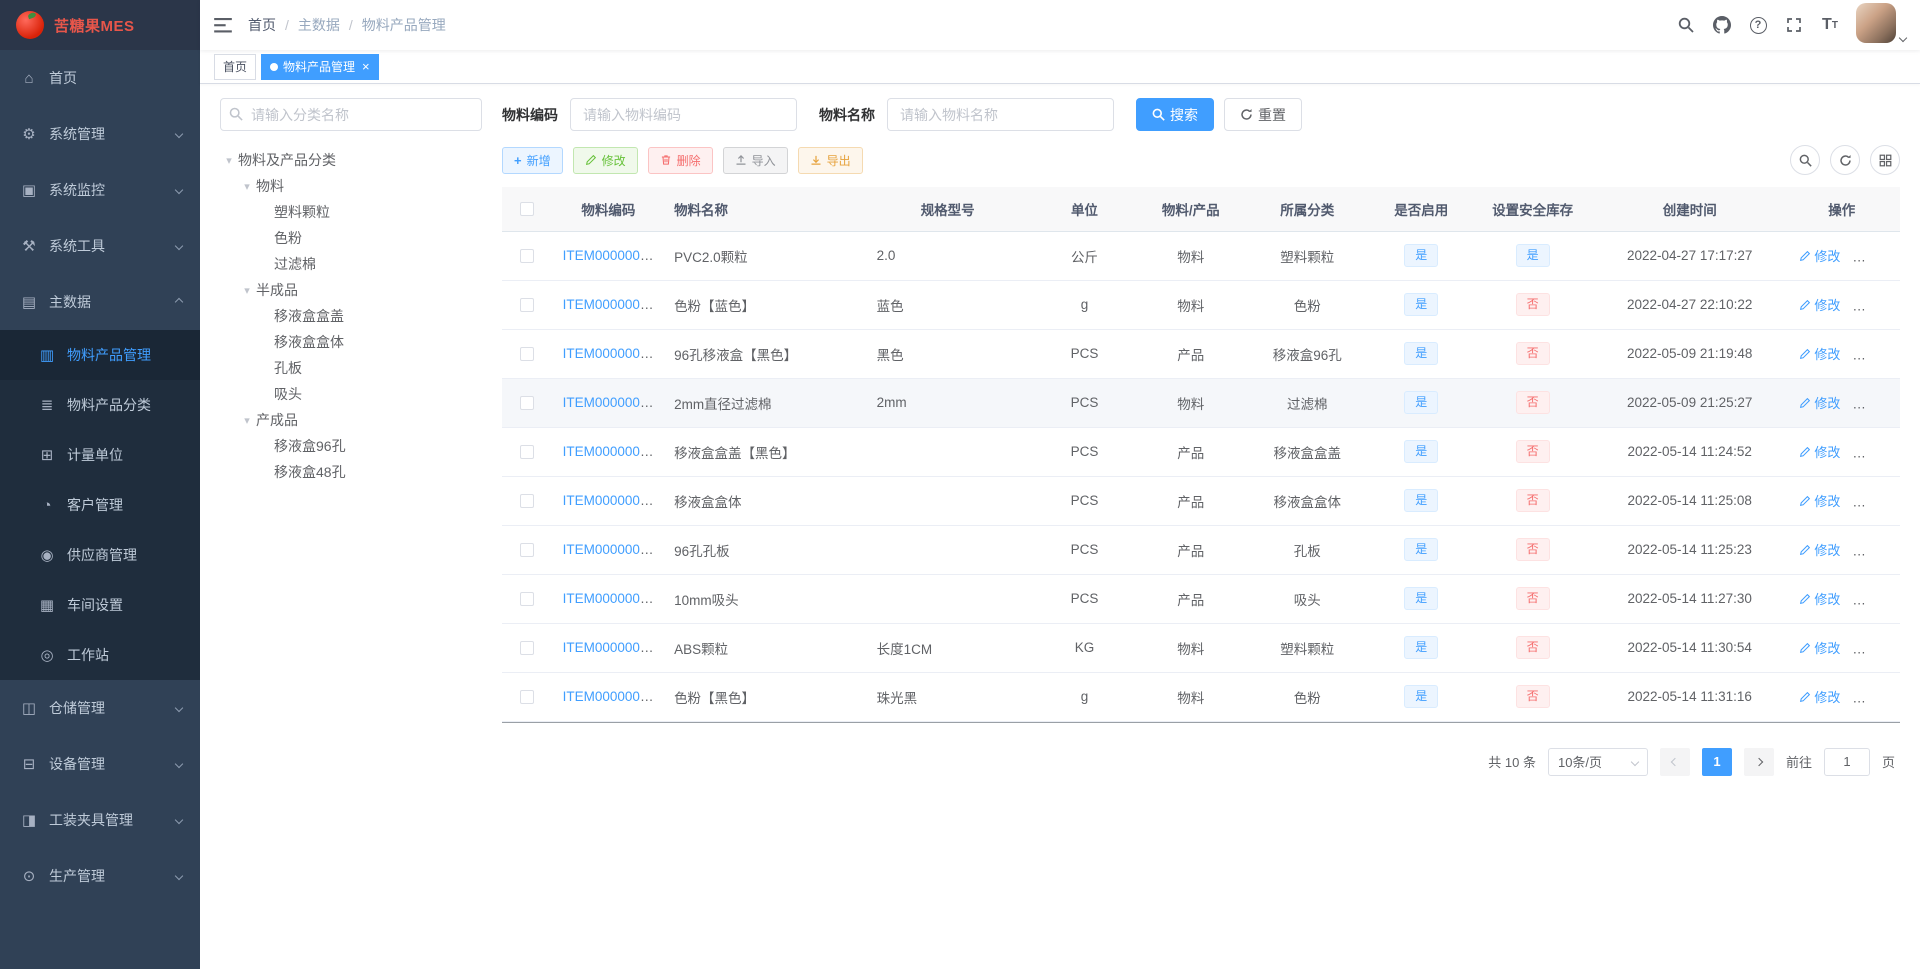 Image resolution: width=1920 pixels, height=969 pixels. I want to click on fullscreen-icon, so click(1794, 25).